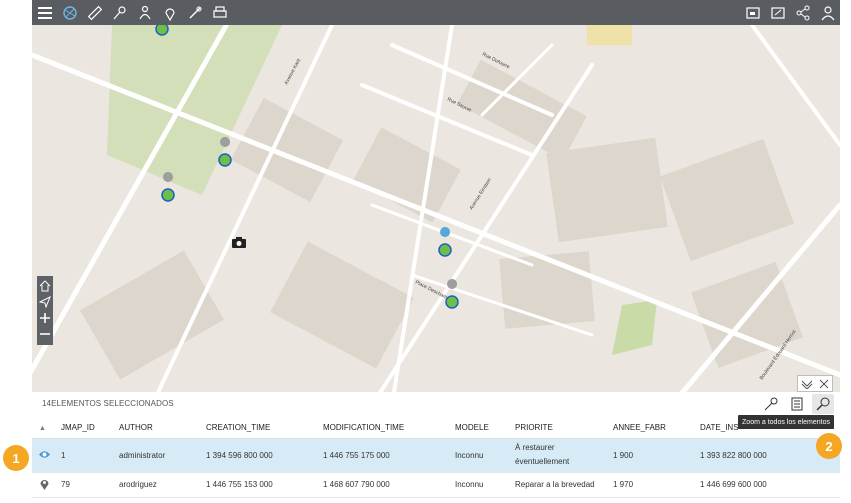 The width and height of the screenshot is (851, 503). What do you see at coordinates (557, 455) in the screenshot?
I see `cell-priorite: À restaurer éventuellement` at bounding box center [557, 455].